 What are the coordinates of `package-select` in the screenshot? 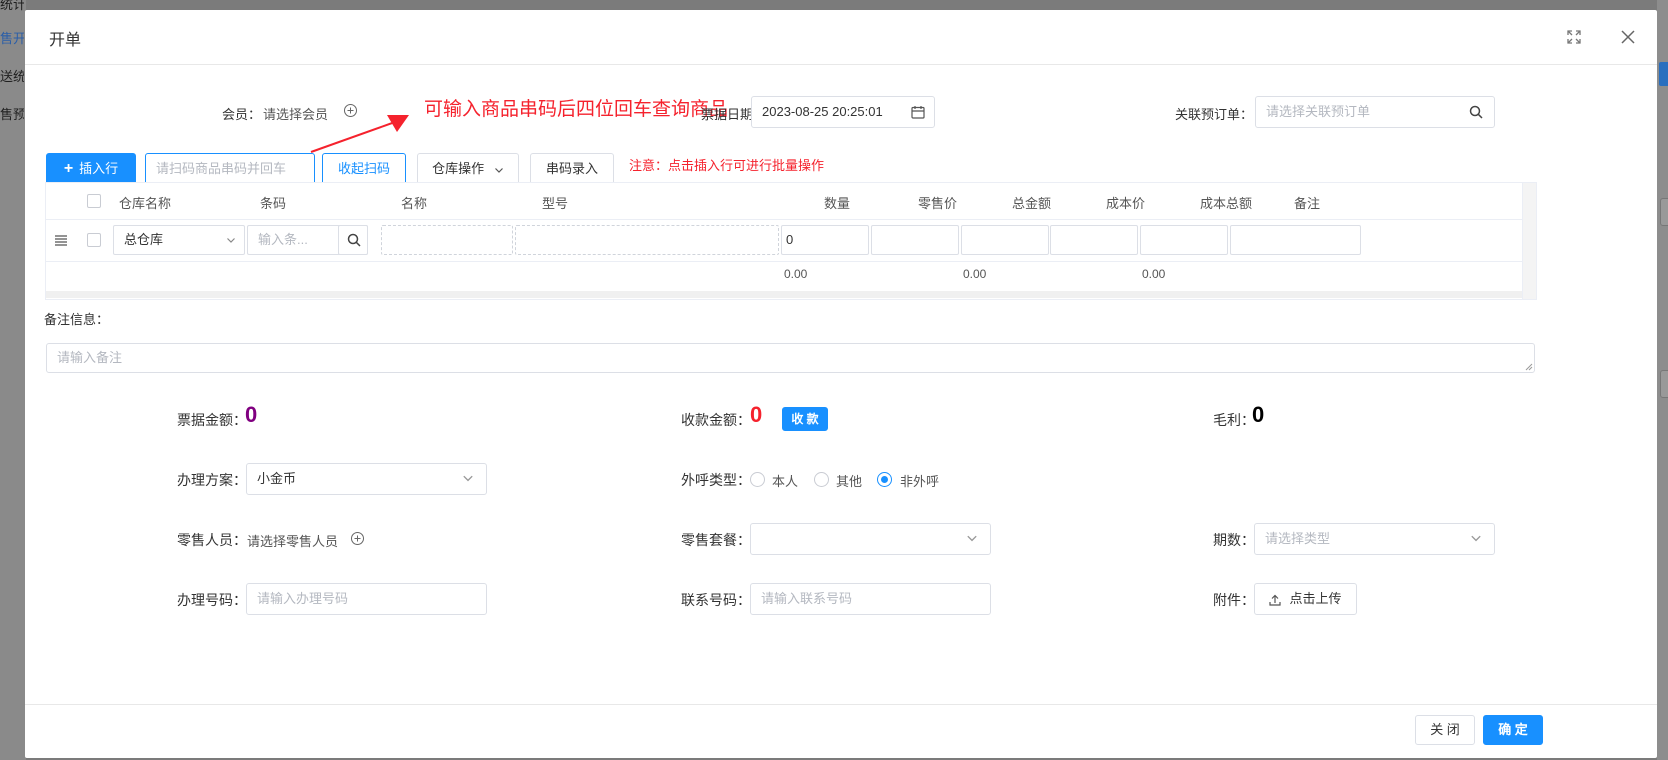 It's located at (870, 539).